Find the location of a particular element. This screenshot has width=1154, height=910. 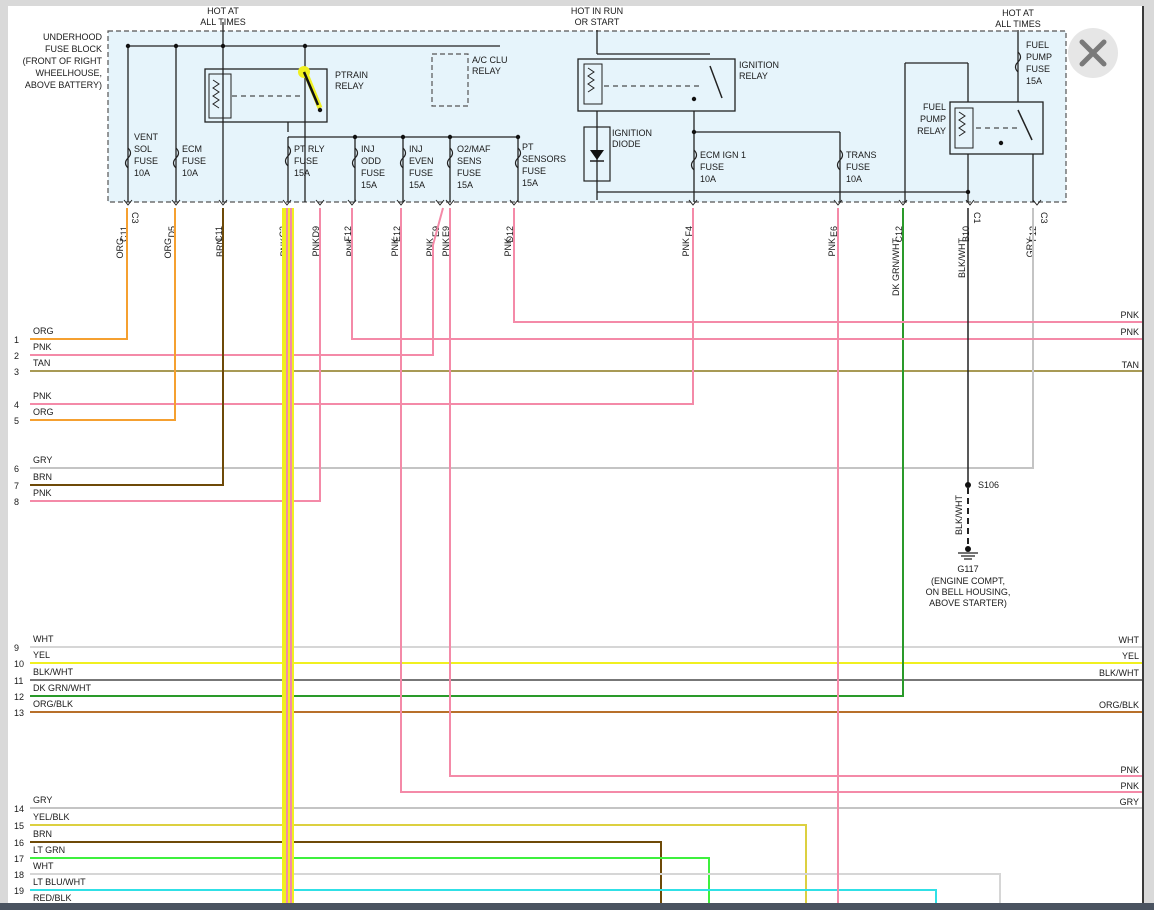

line-number: 11 is located at coordinates (18, 681).